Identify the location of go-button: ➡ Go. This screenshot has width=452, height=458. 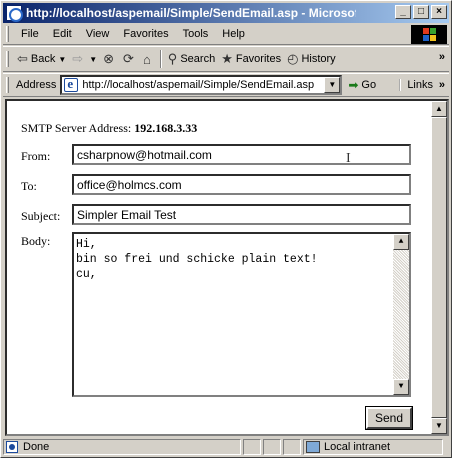
(362, 85).